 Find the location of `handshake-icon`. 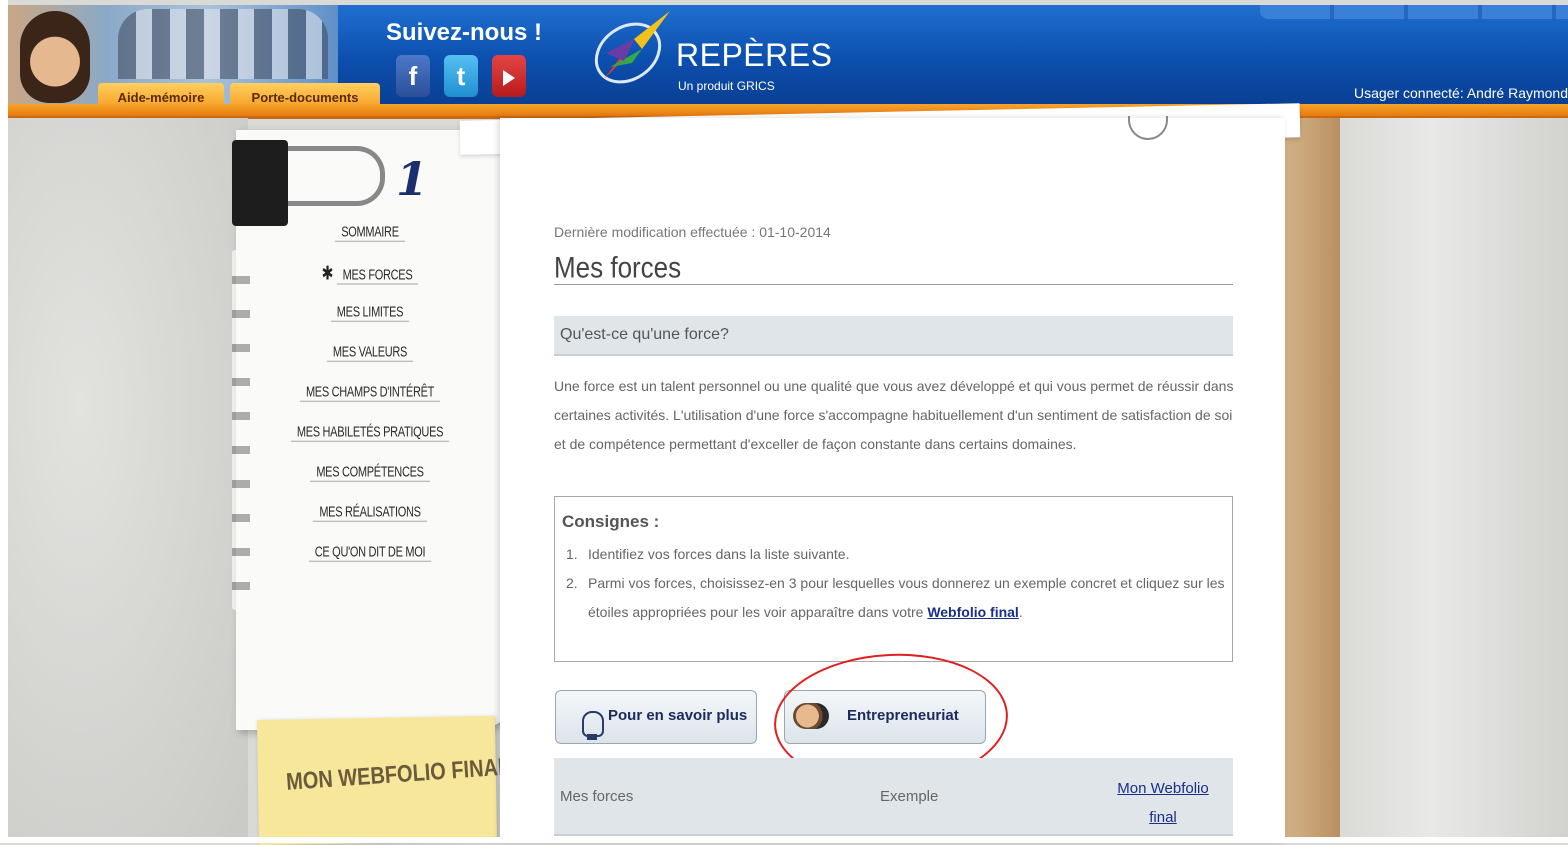

handshake-icon is located at coordinates (811, 716).